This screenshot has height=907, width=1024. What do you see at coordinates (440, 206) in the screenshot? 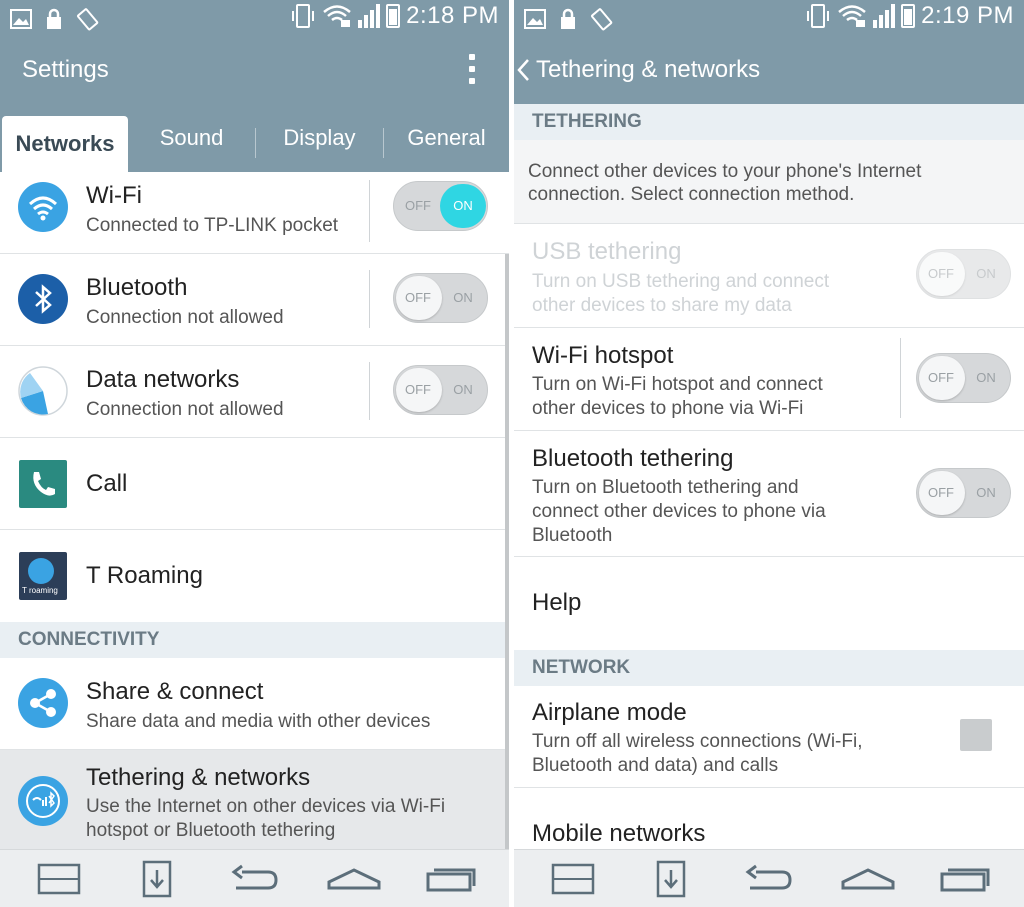
I see `wifi-toggle: OFF ON` at bounding box center [440, 206].